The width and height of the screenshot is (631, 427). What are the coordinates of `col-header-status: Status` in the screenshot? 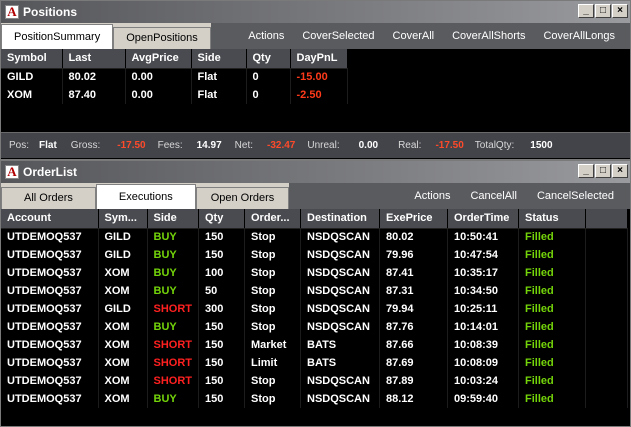 It's located at (552, 219).